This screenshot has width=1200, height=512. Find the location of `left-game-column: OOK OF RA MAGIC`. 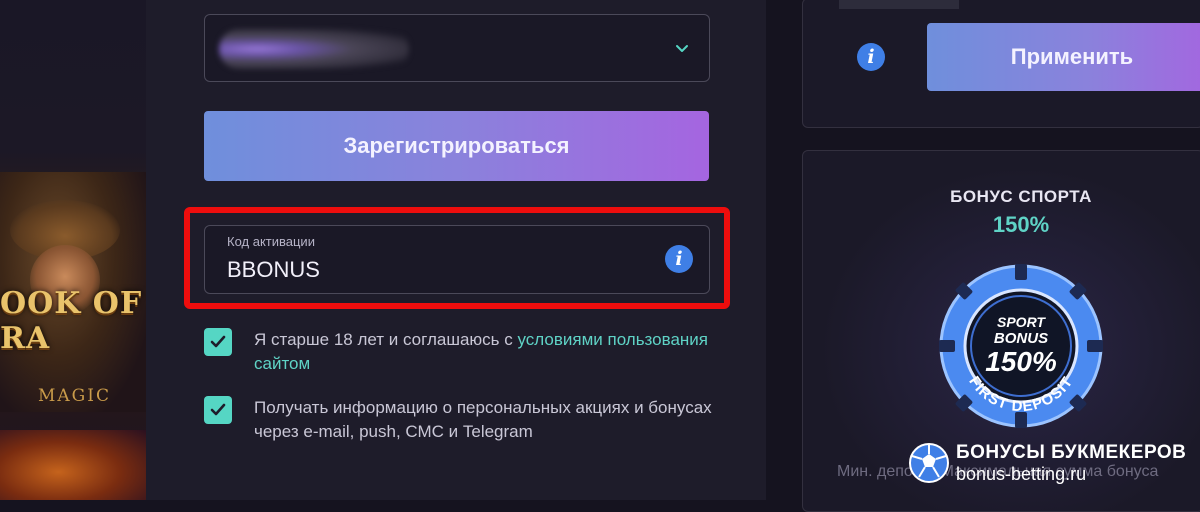

left-game-column: OOK OF RA MAGIC is located at coordinates (73, 250).